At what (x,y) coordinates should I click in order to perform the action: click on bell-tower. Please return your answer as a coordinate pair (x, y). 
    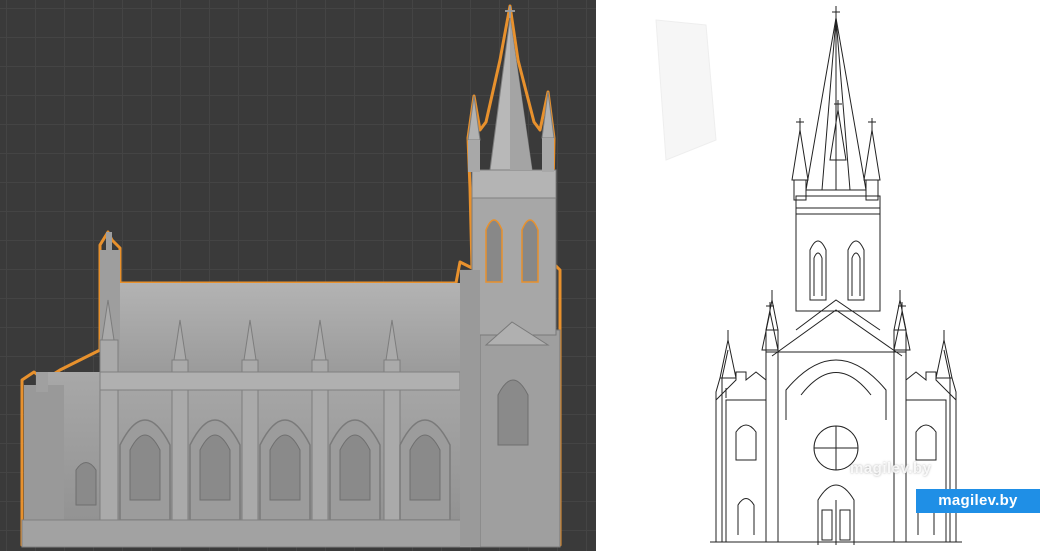
    Looking at the image, I should click on (510, 277).